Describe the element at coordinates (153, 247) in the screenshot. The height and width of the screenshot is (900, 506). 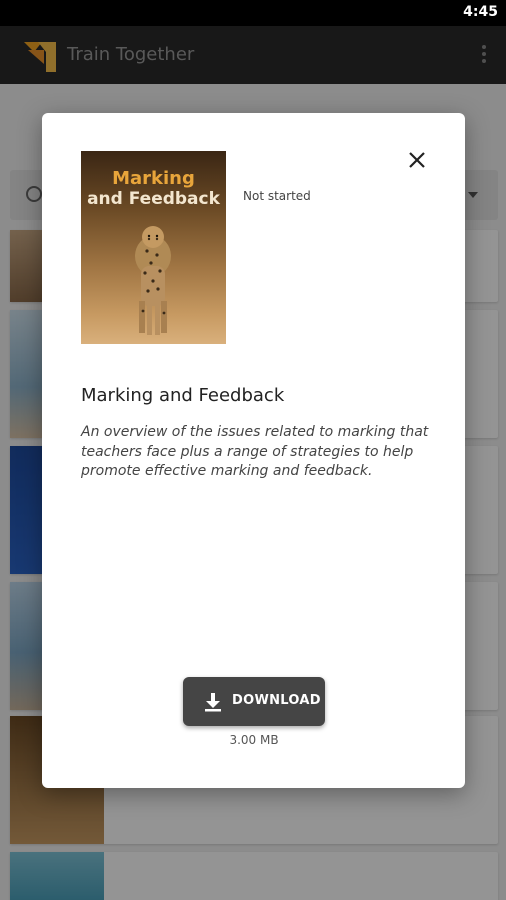
I see `course-cover-image: Marking and Feedback` at that location.